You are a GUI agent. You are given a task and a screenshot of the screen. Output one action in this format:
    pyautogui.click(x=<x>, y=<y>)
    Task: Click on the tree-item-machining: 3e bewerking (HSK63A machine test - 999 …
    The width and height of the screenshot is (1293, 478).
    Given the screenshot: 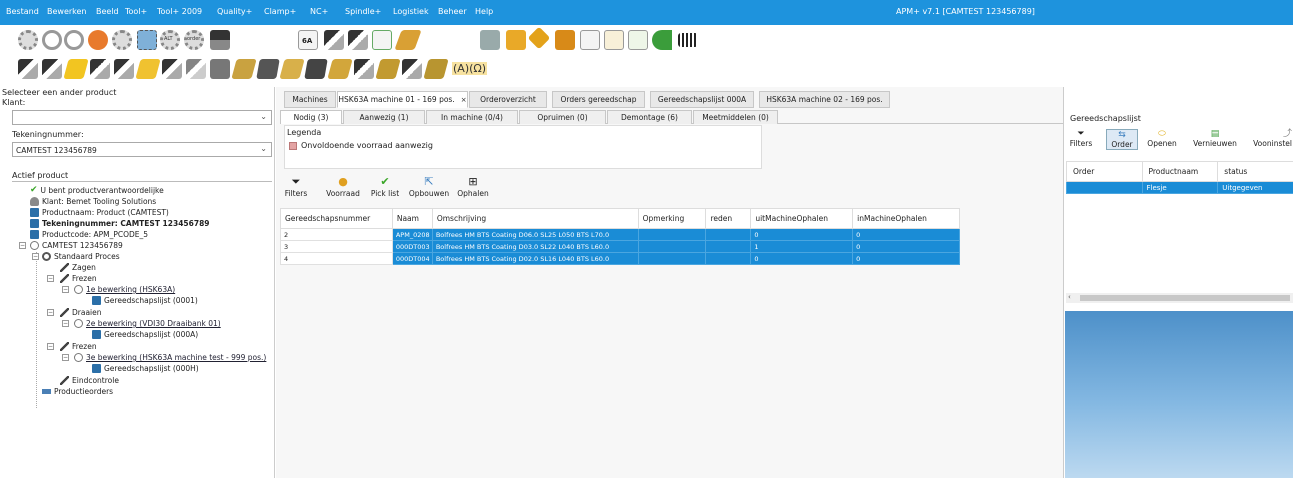 What is the action you would take?
    pyautogui.click(x=170, y=357)
    